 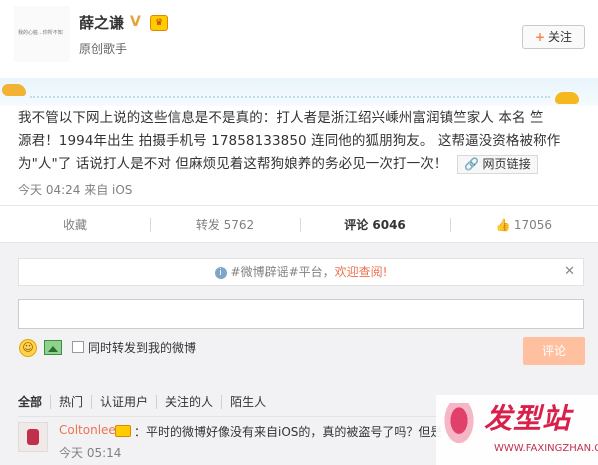 I want to click on forward-checkbox, so click(x=78, y=347).